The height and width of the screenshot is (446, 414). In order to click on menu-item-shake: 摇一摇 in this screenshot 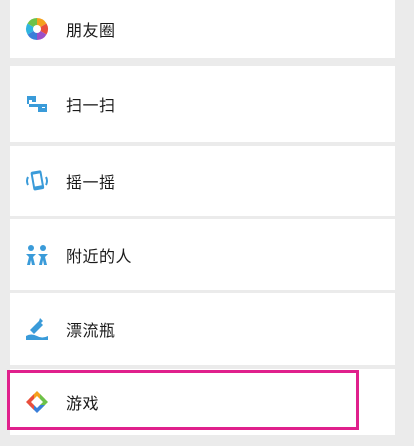, I will do `click(202, 181)`.